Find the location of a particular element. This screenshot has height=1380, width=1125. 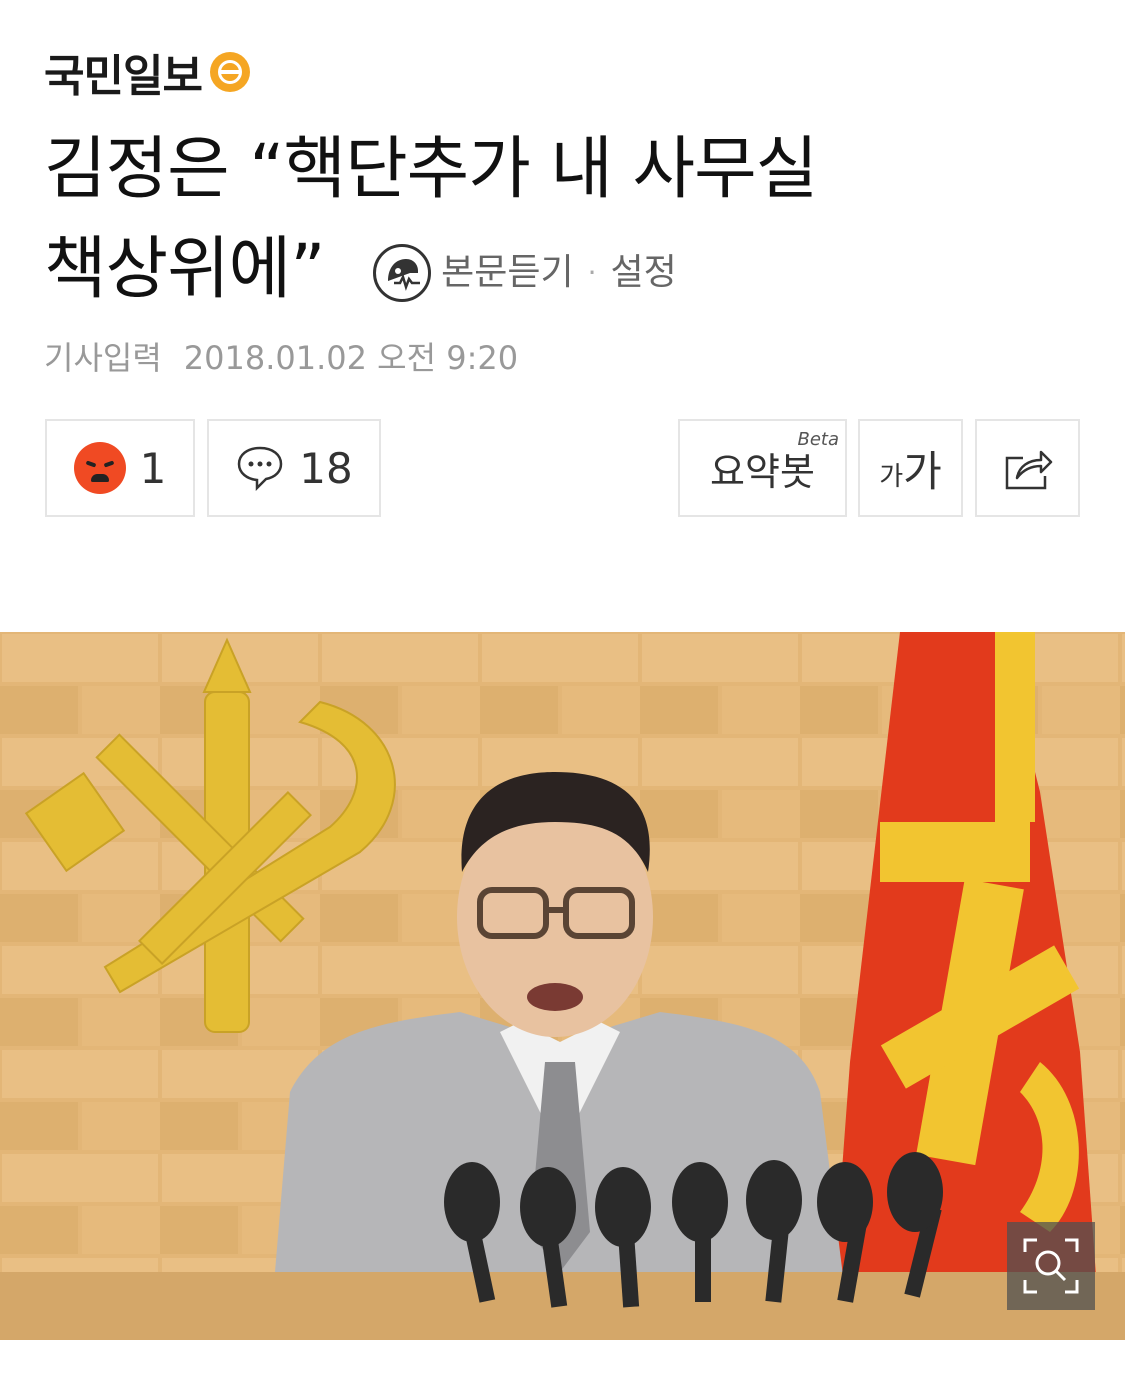

headline-line-1: 김정은 “핵단추가 내 사무실 is located at coordinates (431, 169).